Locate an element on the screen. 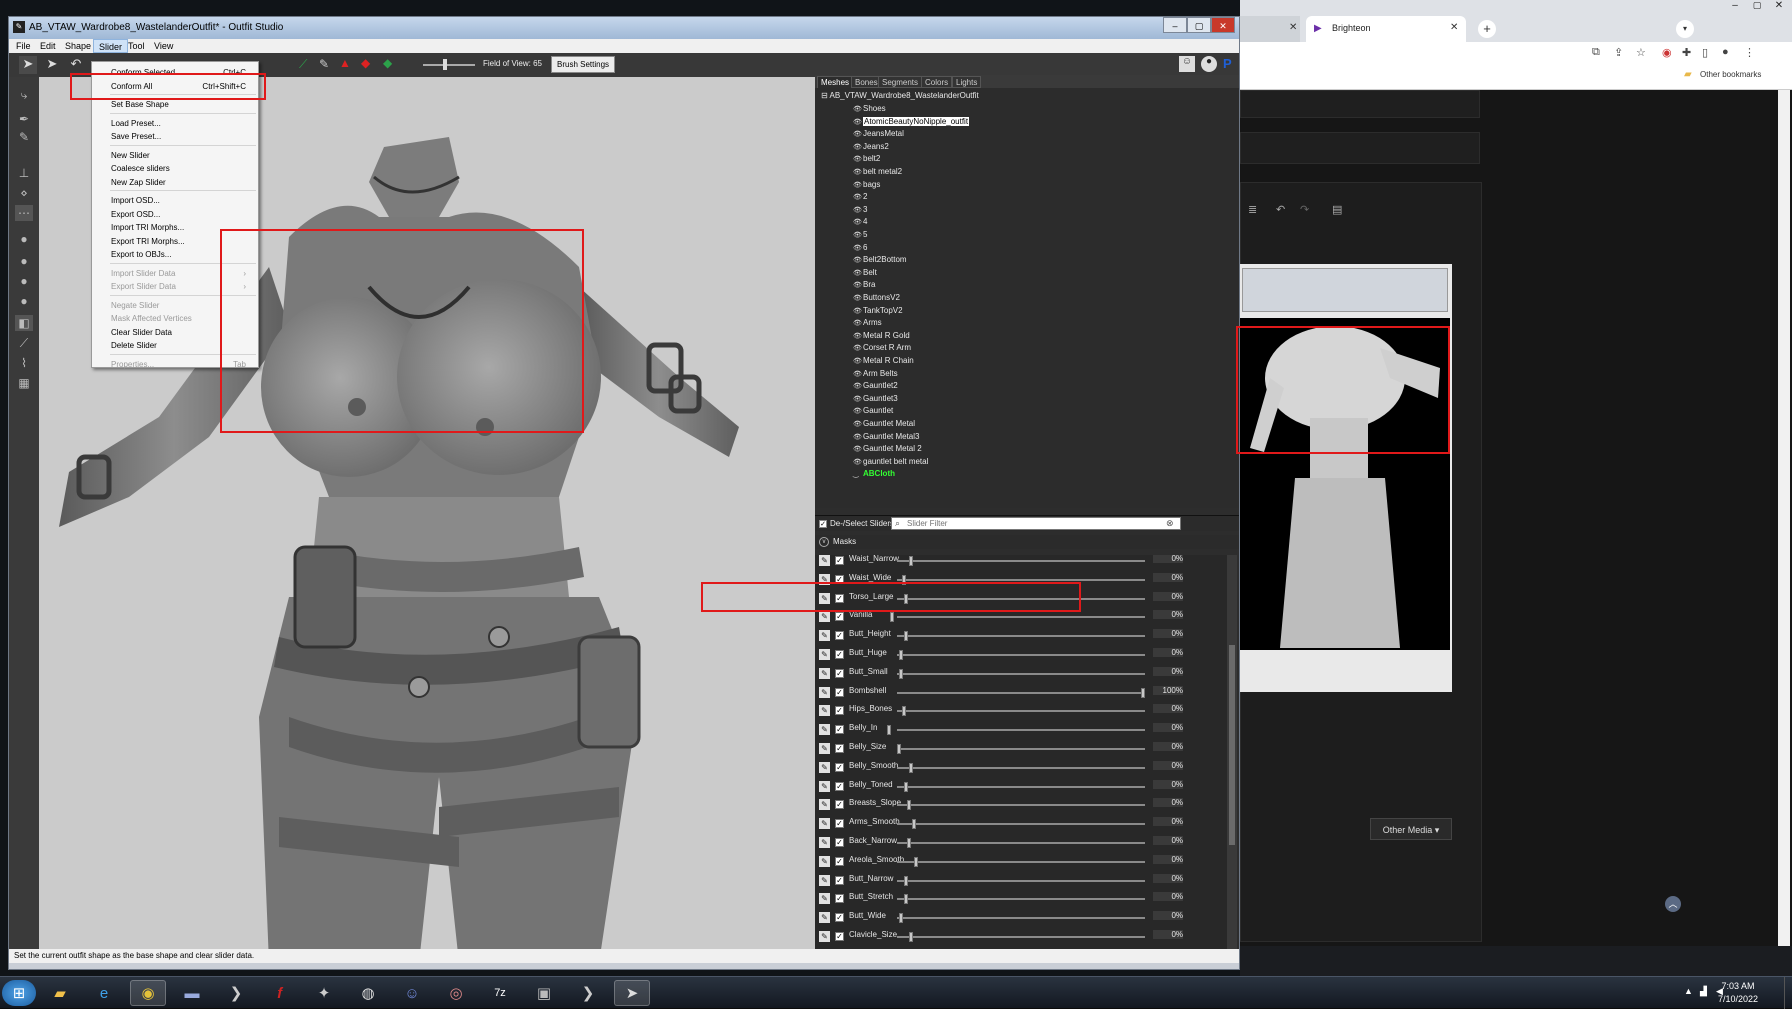  slider-menu-item: New Slider is located at coordinates (175, 155).